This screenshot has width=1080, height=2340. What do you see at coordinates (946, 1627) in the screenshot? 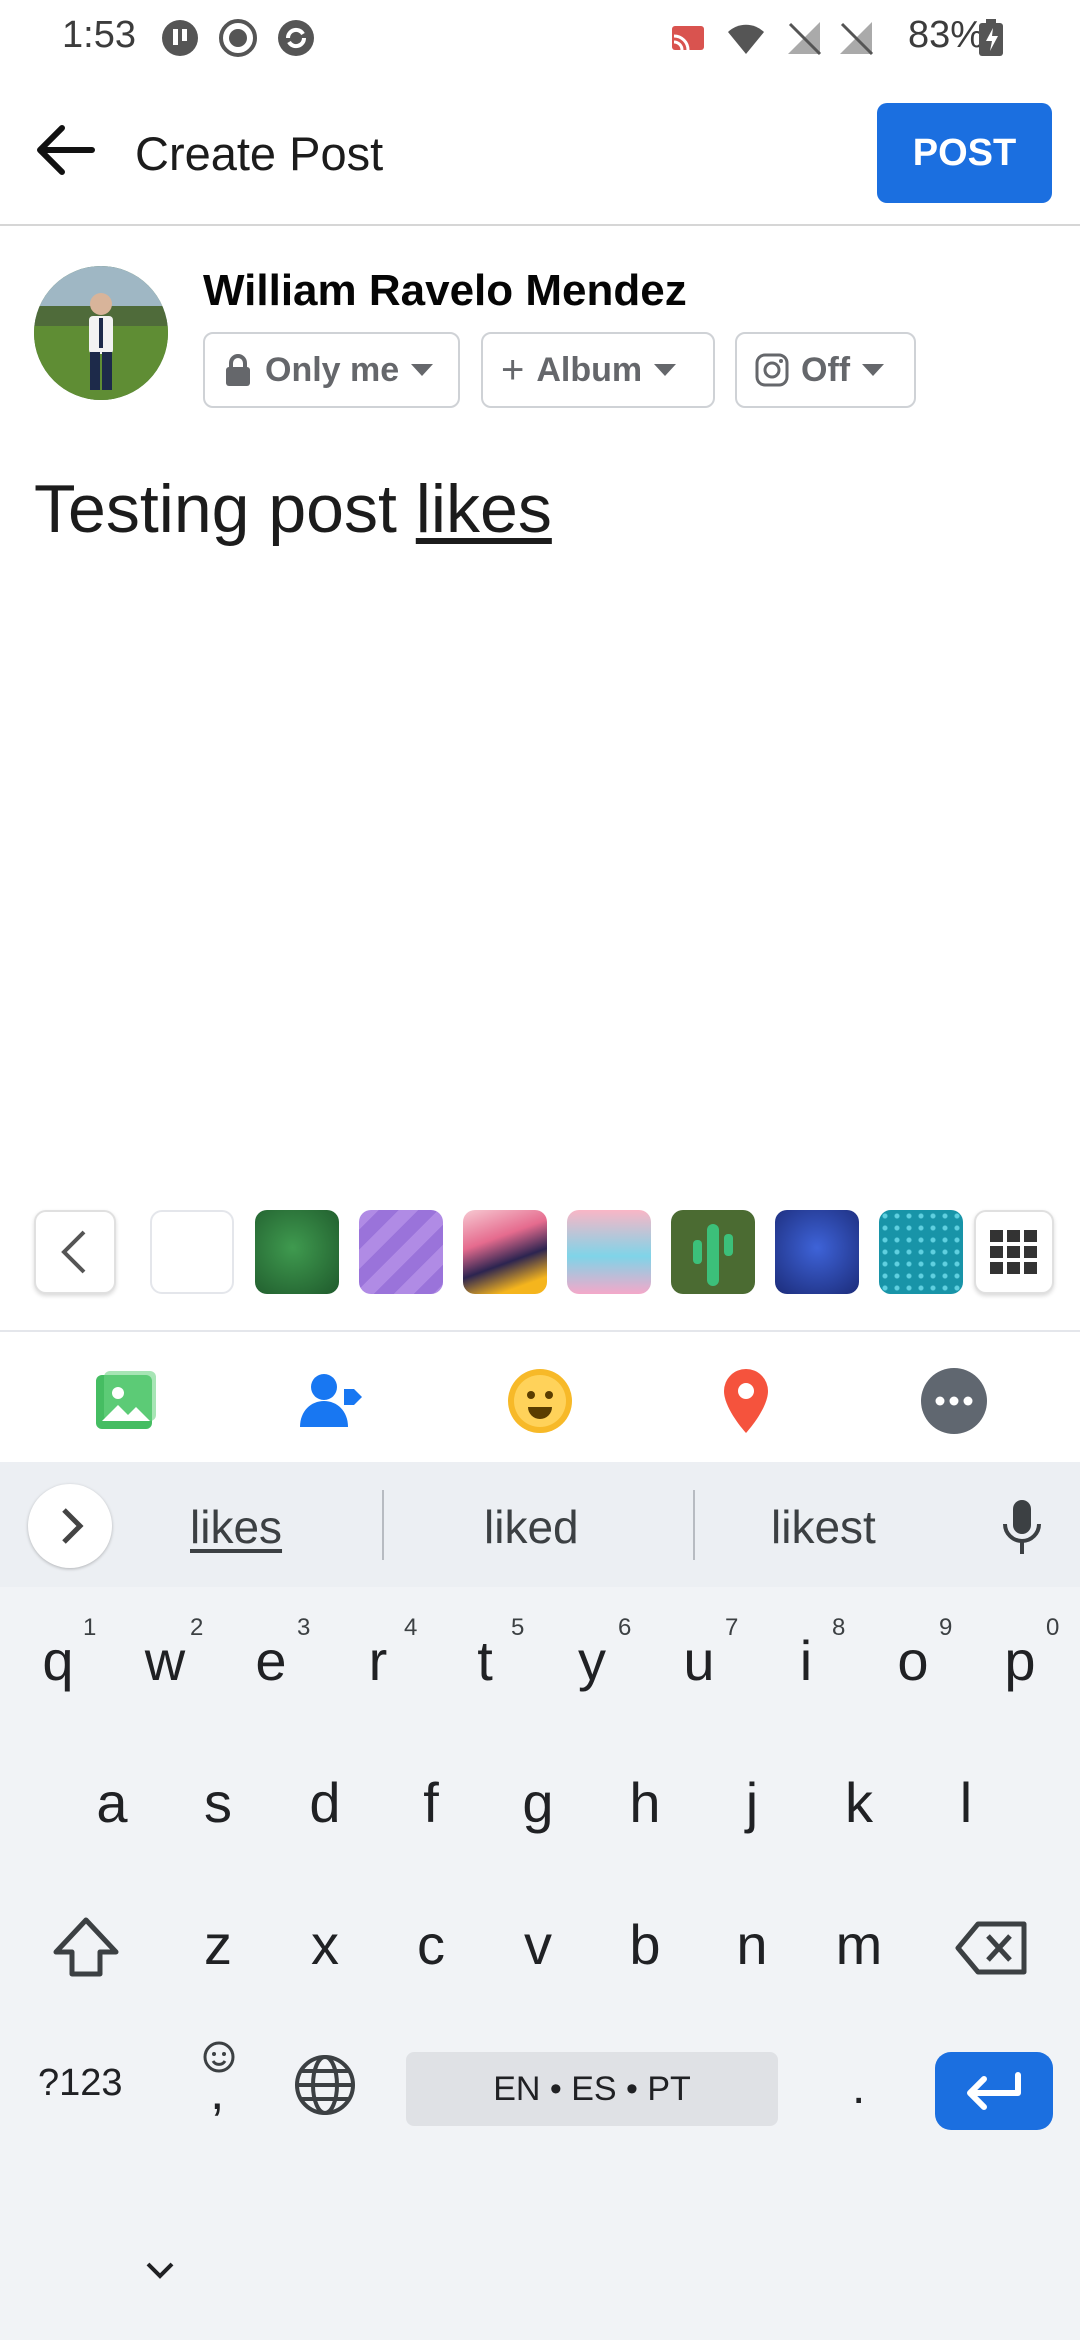
I see `key-hint-9: 9` at bounding box center [946, 1627].